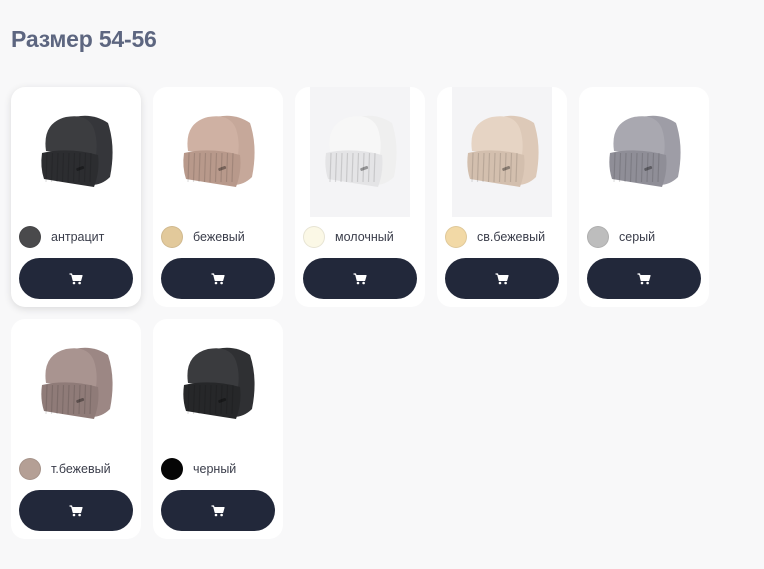 Image resolution: width=764 pixels, height=569 pixels. I want to click on product-card: черный, so click(218, 429).